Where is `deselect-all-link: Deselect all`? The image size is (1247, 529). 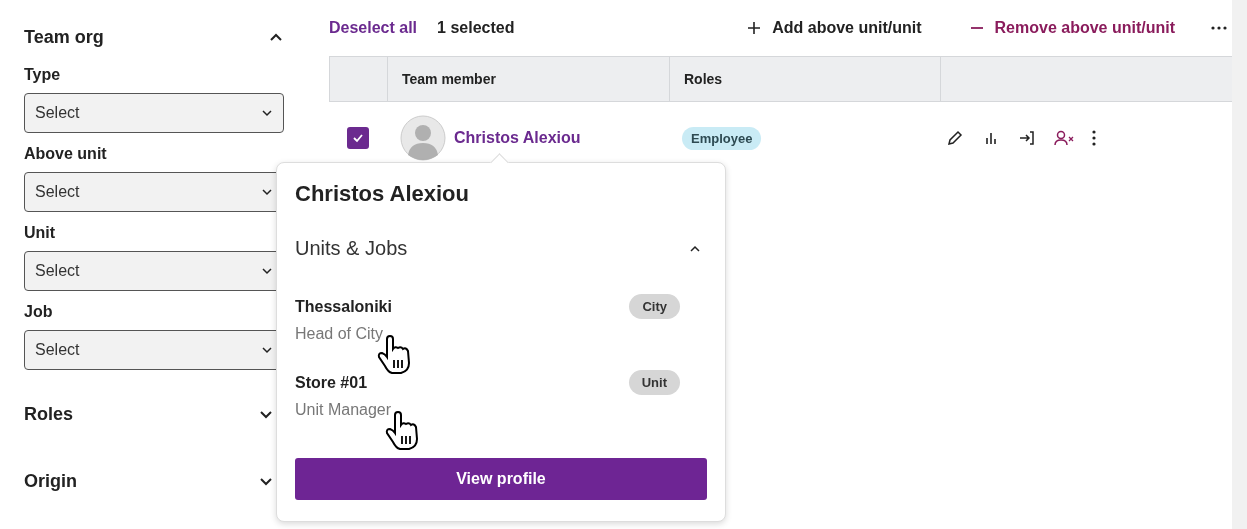
deselect-all-link: Deselect all is located at coordinates (373, 28).